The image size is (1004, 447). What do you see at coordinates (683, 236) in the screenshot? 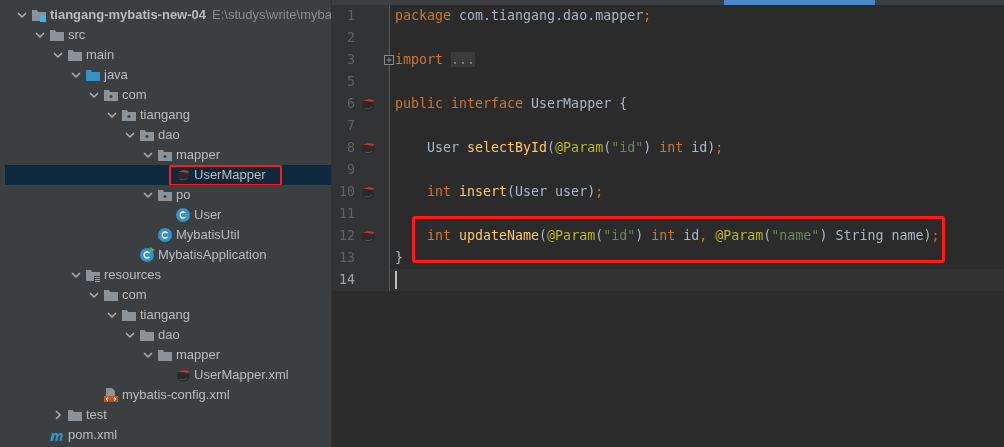
I see `code-line: int updateName(@Param("id") int id, @Param("name") String name);` at bounding box center [683, 236].